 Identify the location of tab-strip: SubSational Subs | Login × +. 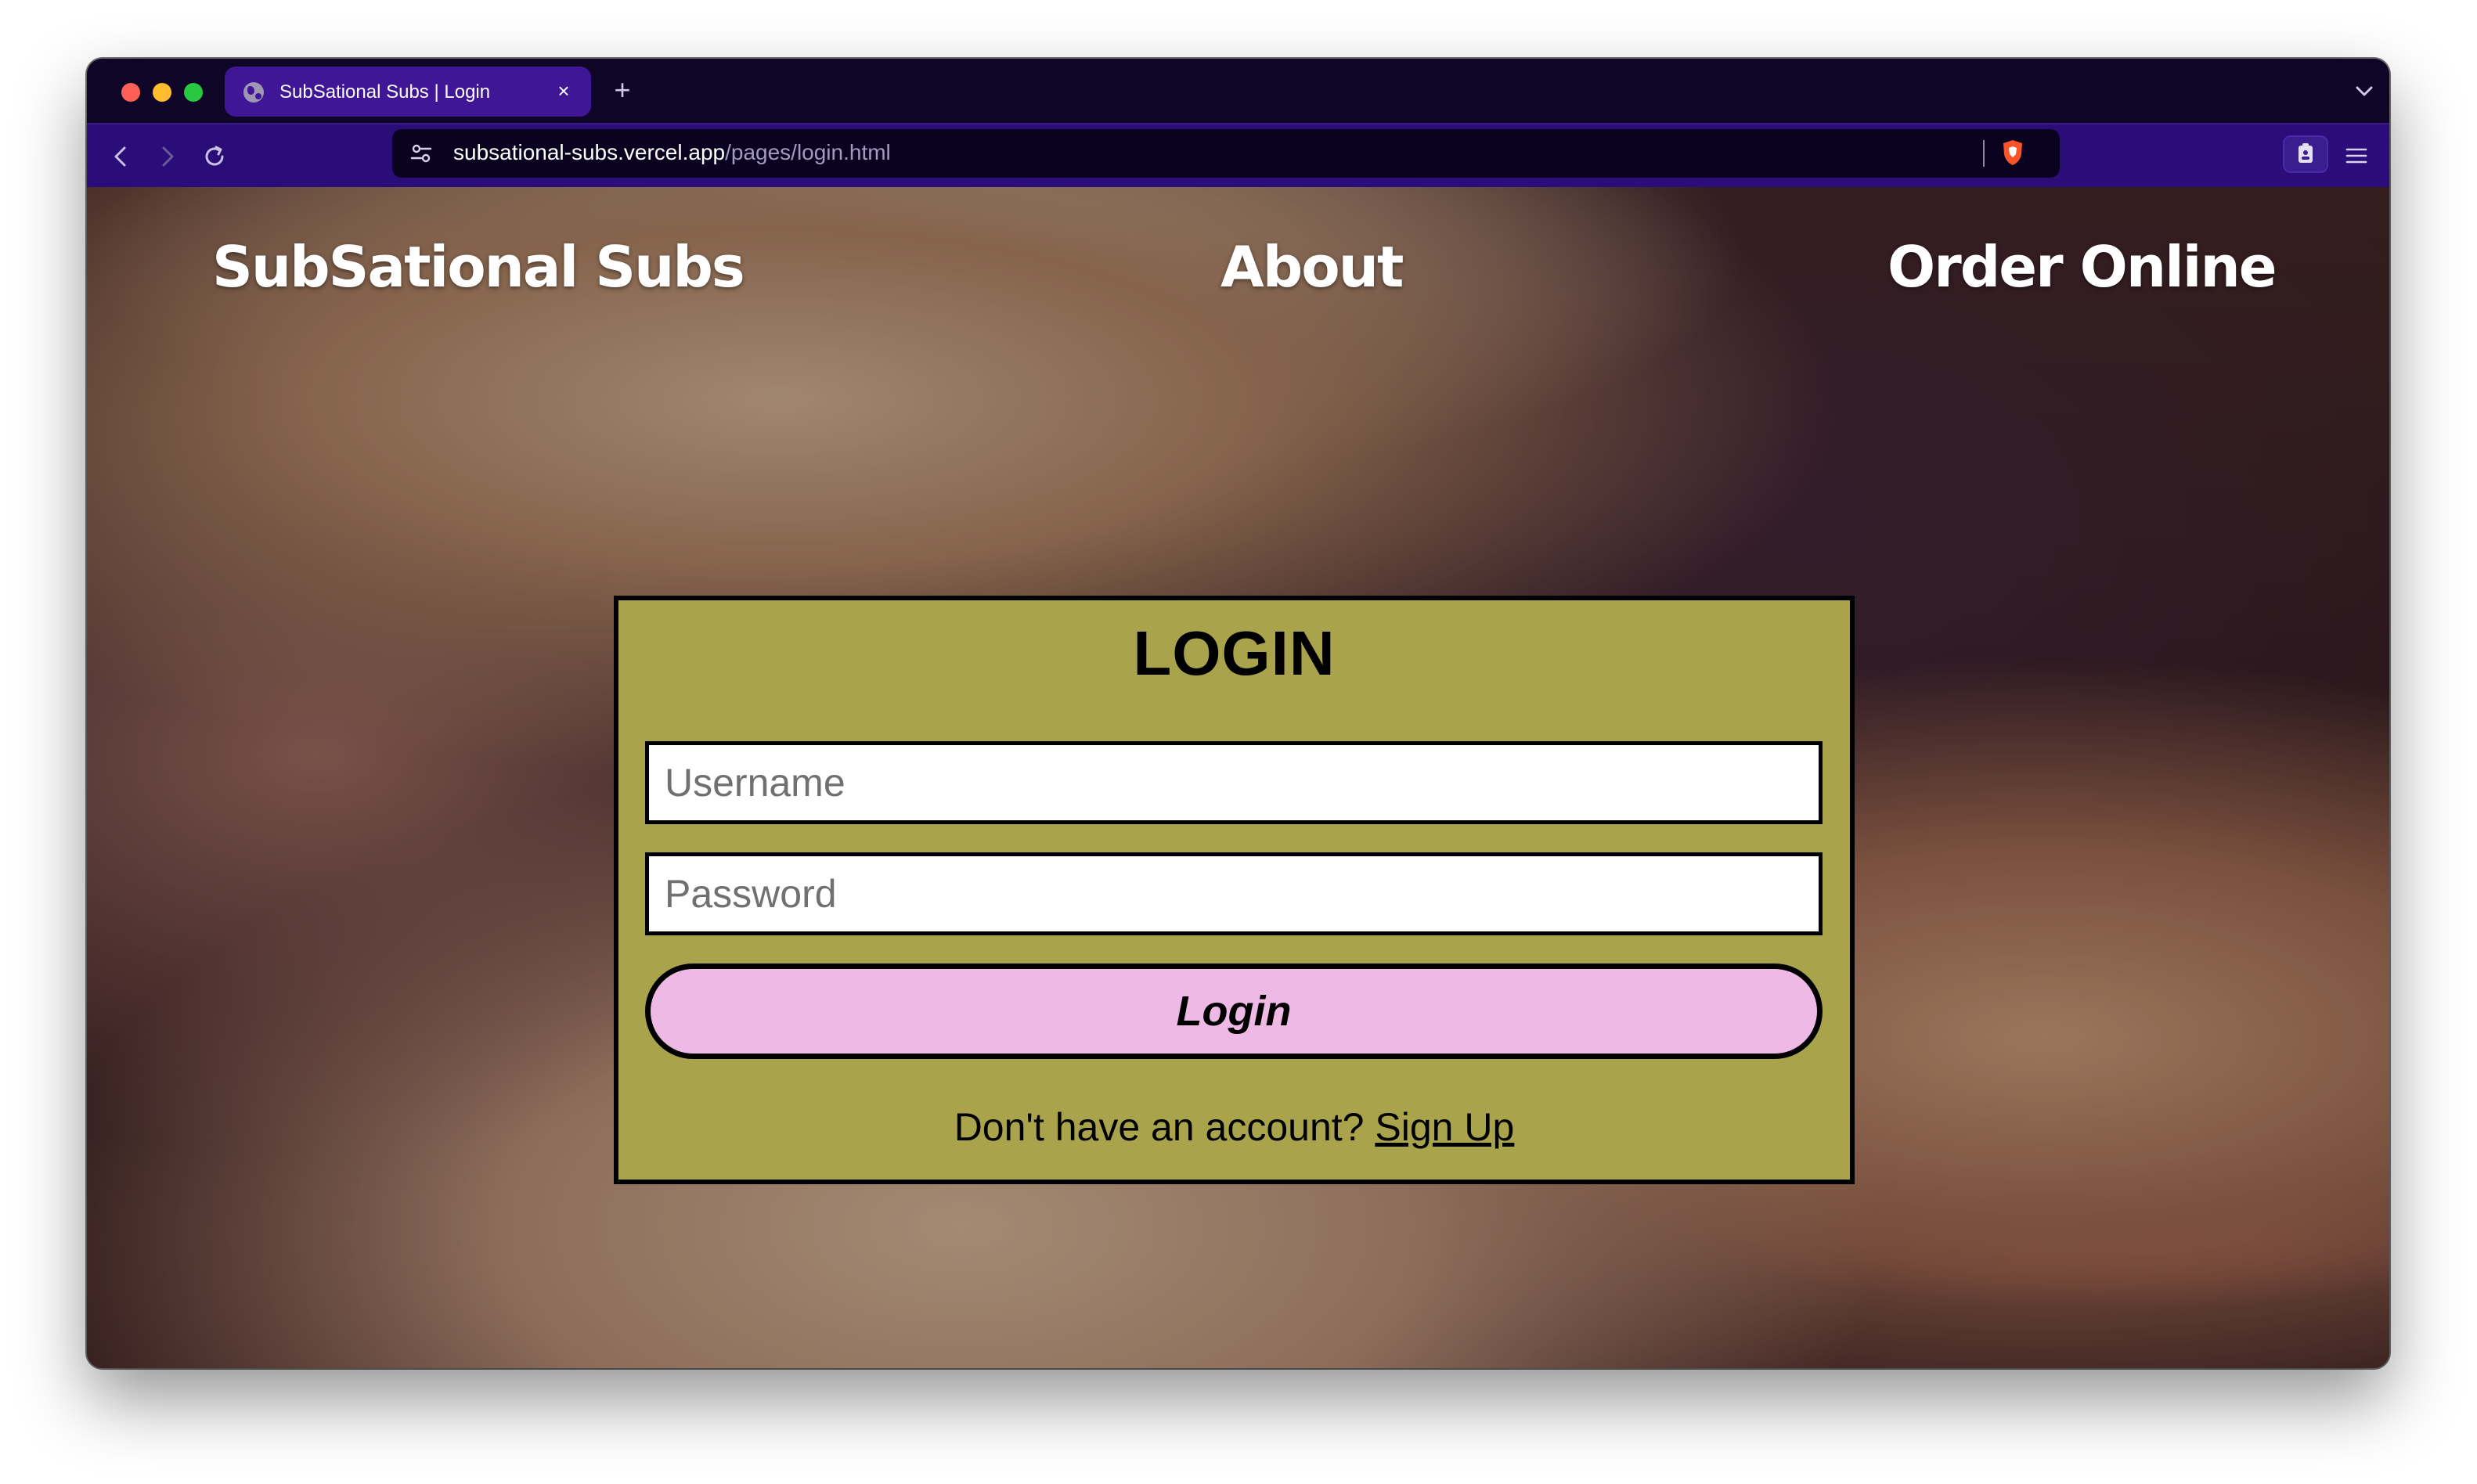
(1238, 91).